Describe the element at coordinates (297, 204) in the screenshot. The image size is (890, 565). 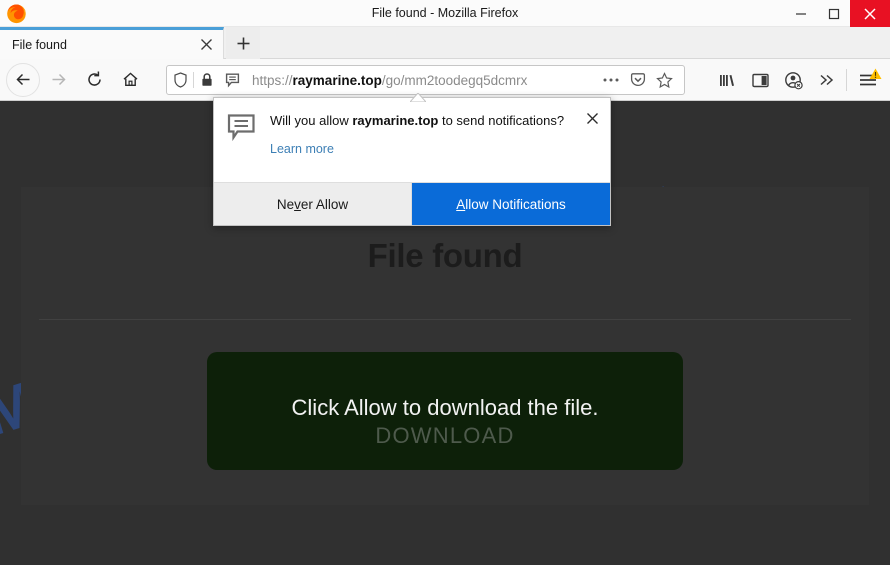
I see `never-allow-accesskey: v` at that location.